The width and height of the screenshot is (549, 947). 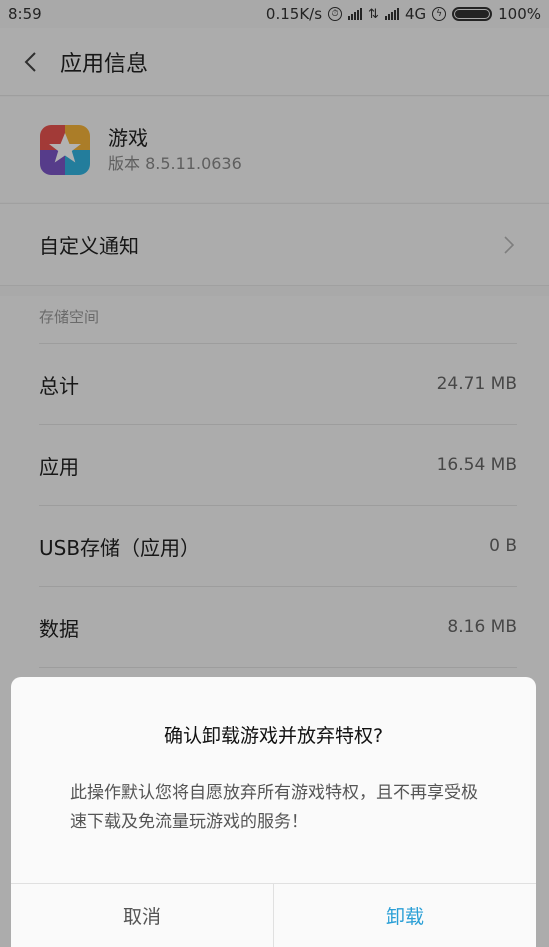 I want to click on cancel-button: 取消, so click(x=142, y=915).